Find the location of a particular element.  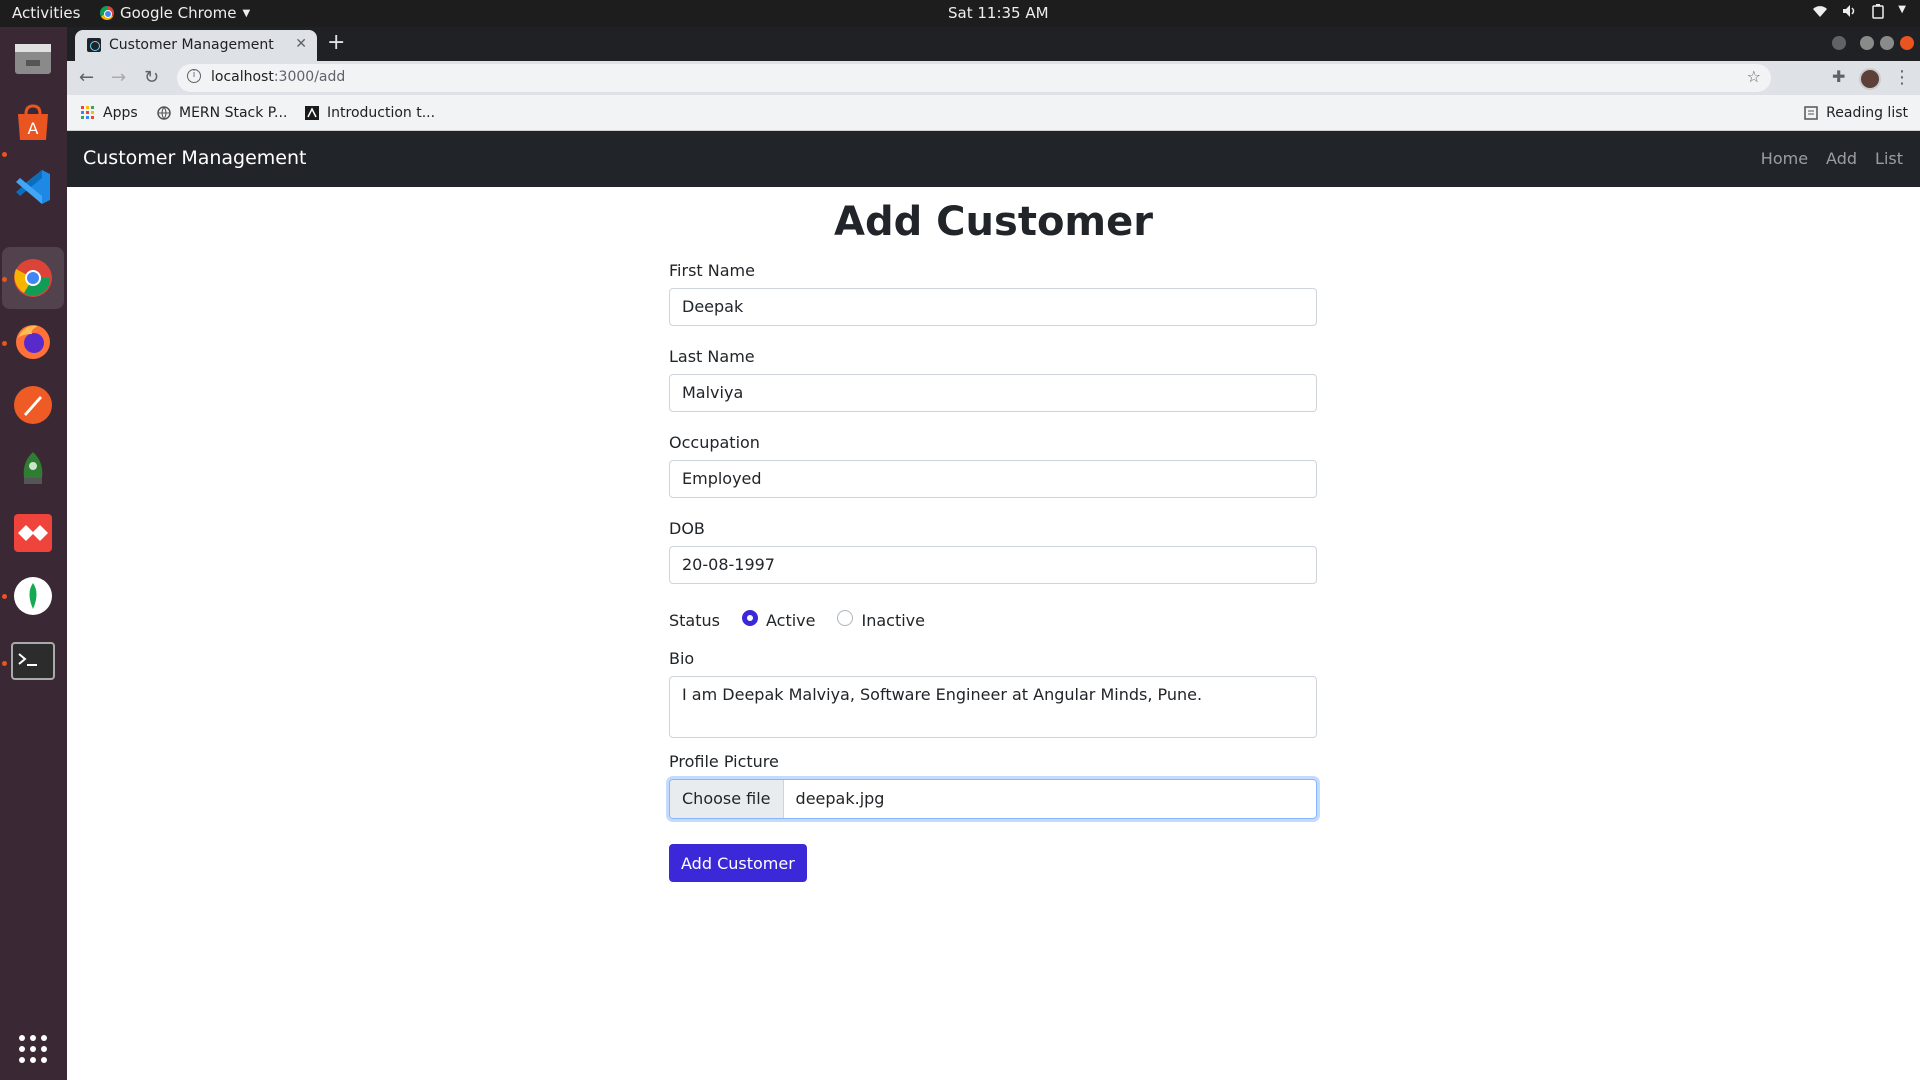

status-active-radio is located at coordinates (749, 617).